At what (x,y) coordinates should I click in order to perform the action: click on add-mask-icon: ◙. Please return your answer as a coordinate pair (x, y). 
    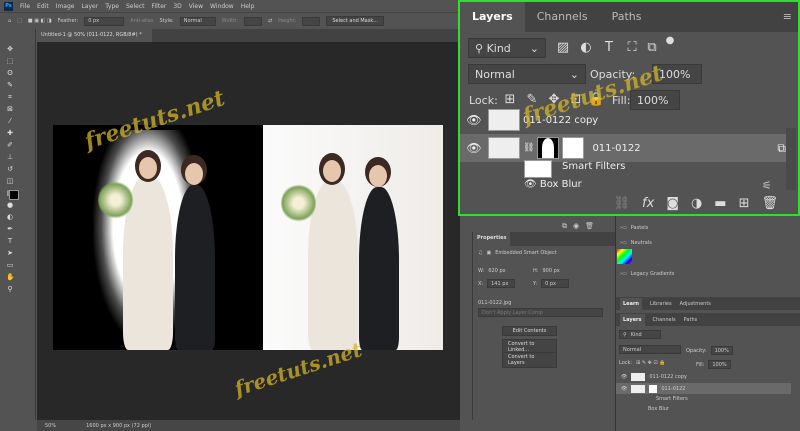
    Looking at the image, I should click on (672, 203).